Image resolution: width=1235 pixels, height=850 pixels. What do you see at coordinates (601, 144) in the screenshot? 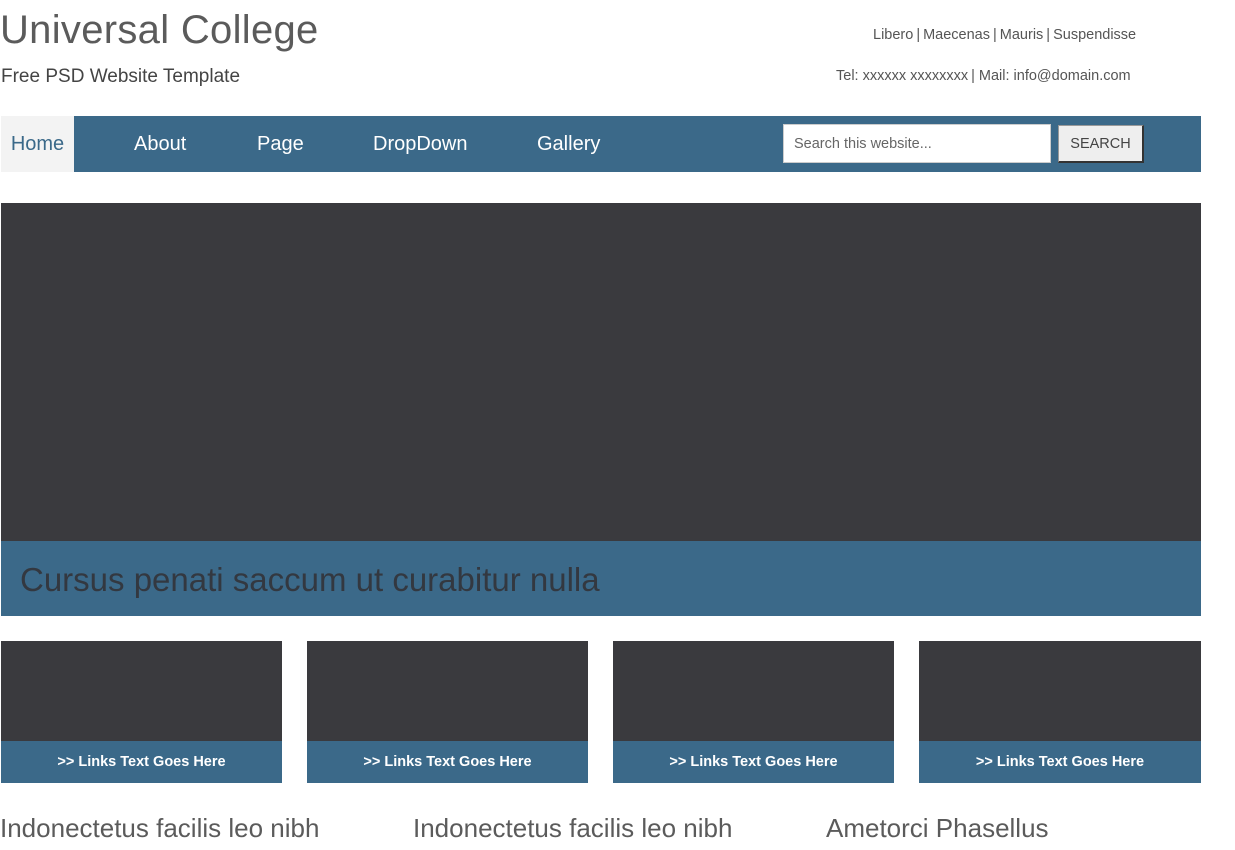
I see `main-nav: Home About Page DropDown Gallery SEARCH` at bounding box center [601, 144].